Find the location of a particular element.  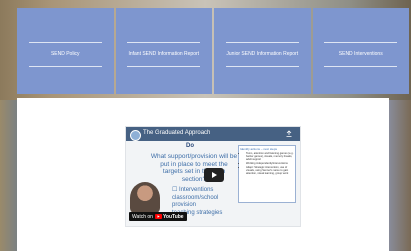

play-button is located at coordinates (214, 175).